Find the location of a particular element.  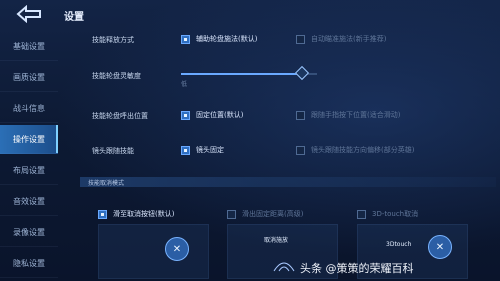

back-arrow-icon is located at coordinates (29, 14).